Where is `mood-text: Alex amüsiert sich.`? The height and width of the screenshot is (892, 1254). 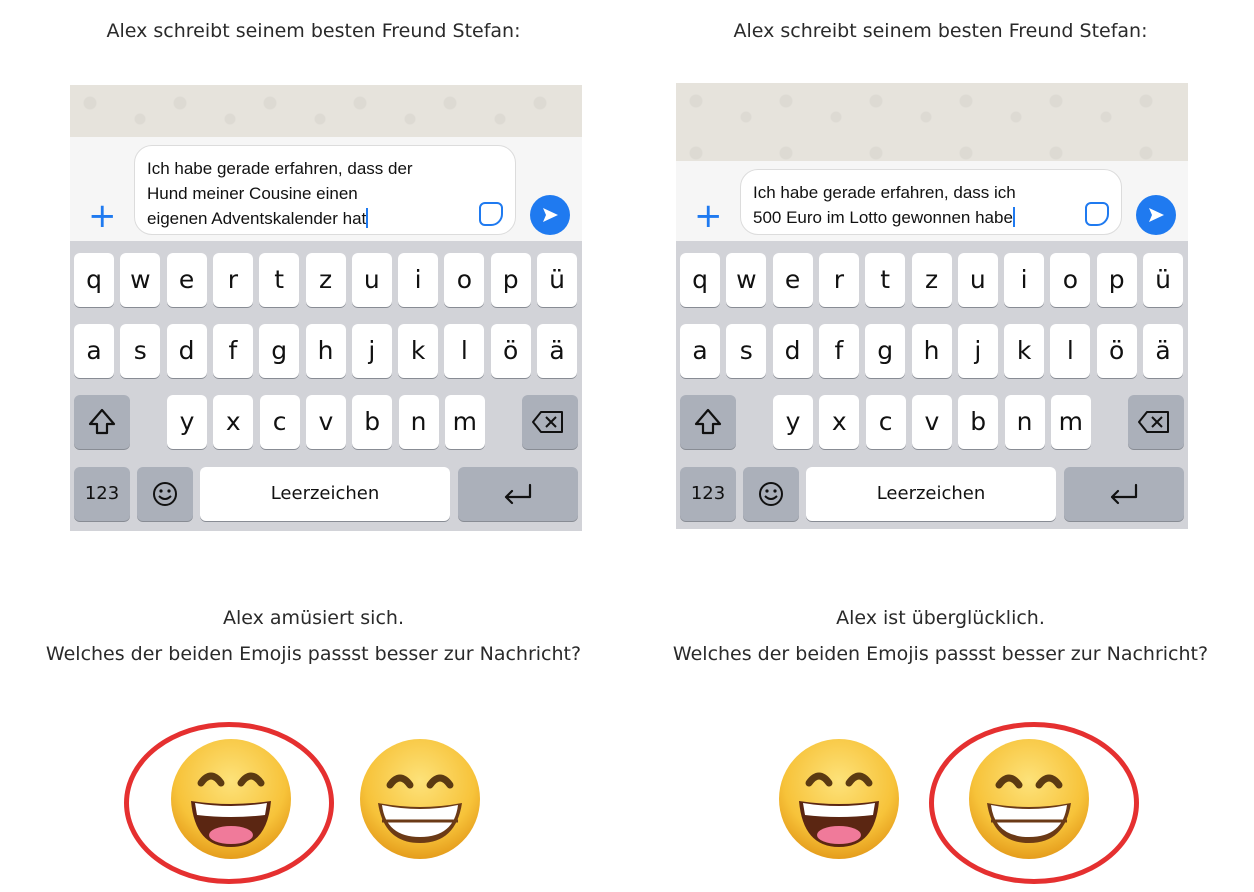 mood-text: Alex amüsiert sich. is located at coordinates (313, 618).